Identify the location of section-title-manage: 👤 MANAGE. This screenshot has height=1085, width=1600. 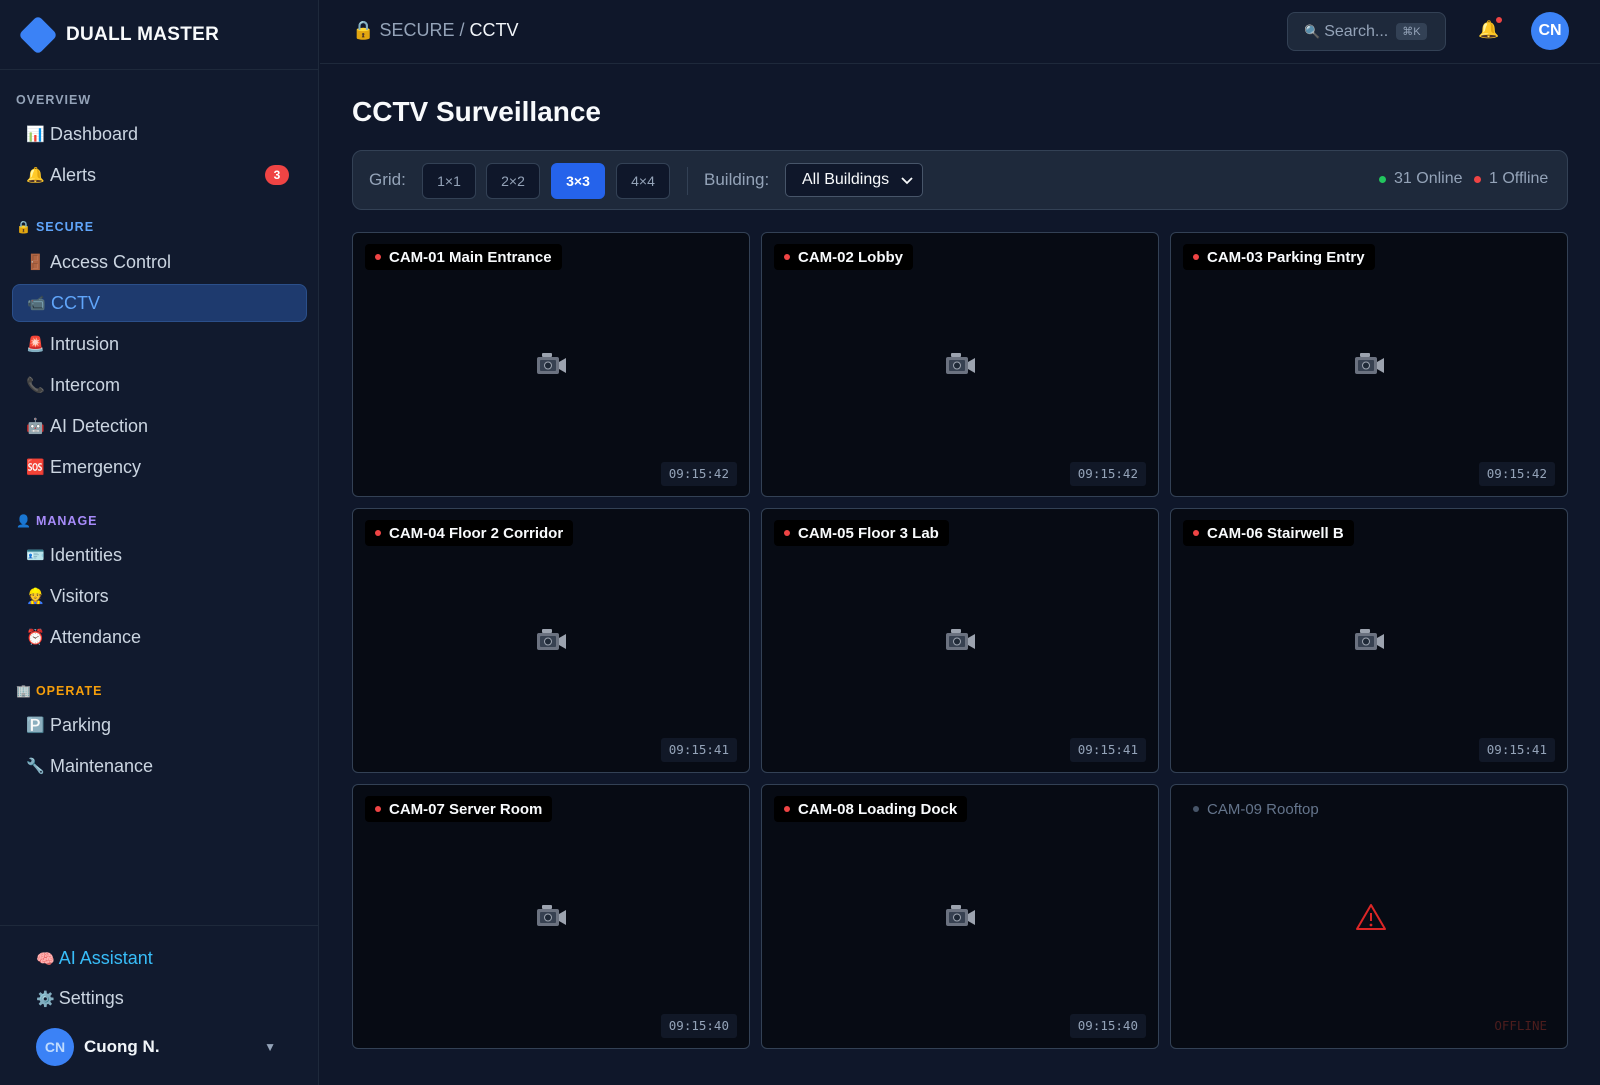
(57, 521).